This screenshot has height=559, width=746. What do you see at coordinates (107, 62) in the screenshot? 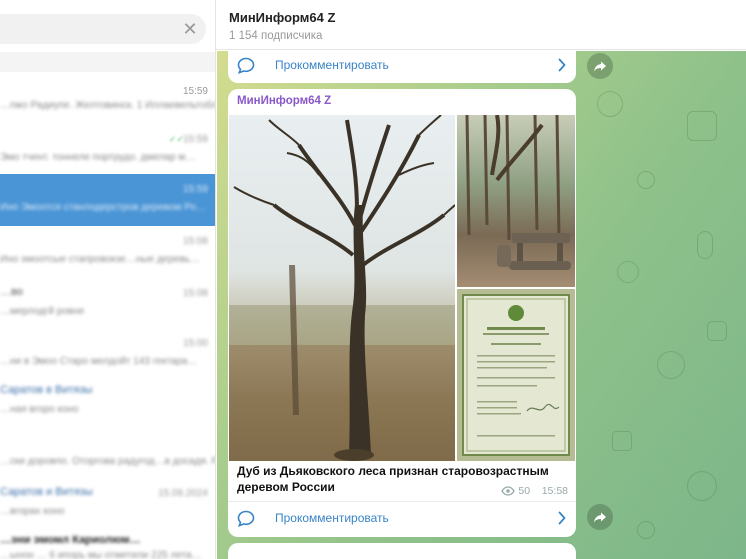
I see `folder-strip` at bounding box center [107, 62].